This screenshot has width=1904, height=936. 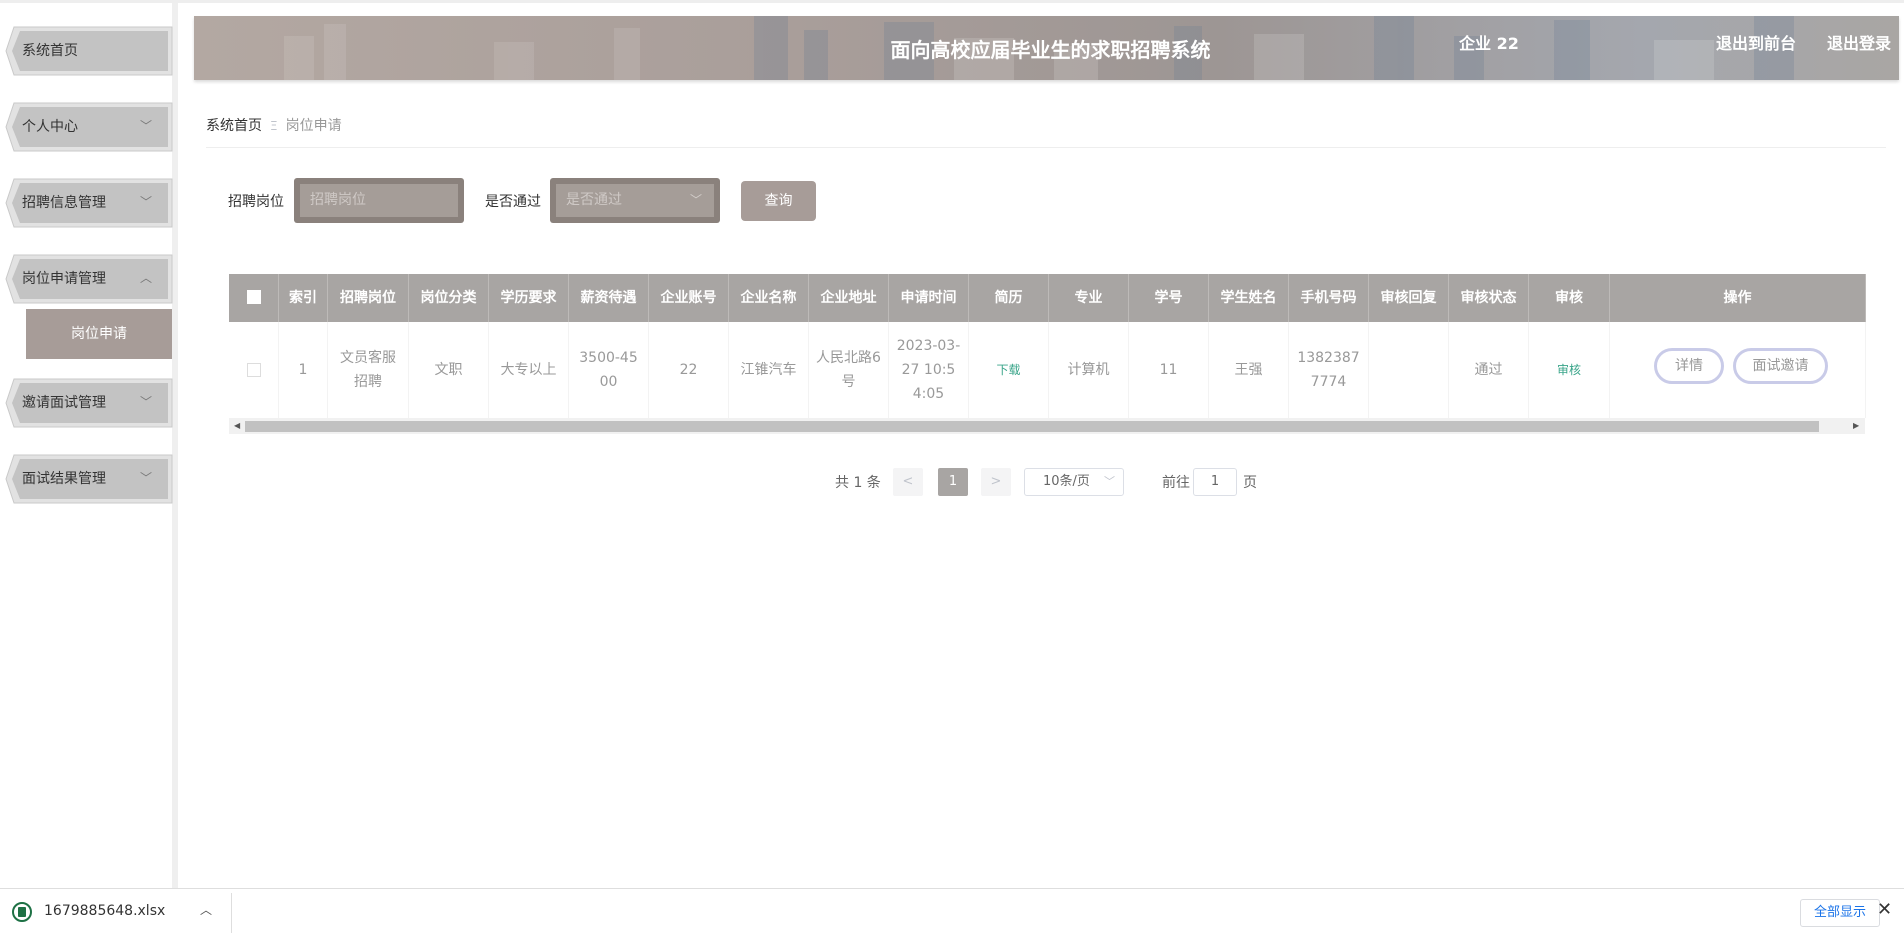 What do you see at coordinates (89, 403) in the screenshot?
I see `sidebar-item-4: 邀请面试管理 ﹀` at bounding box center [89, 403].